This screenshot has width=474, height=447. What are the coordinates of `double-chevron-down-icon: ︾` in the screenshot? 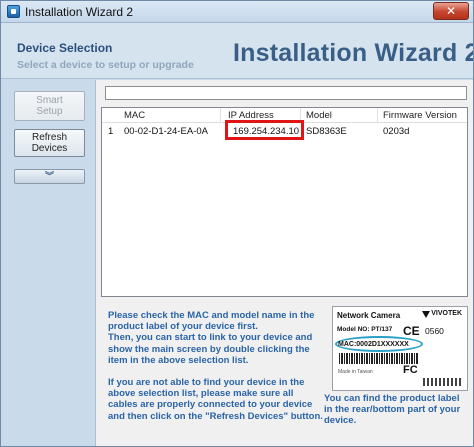 It's located at (49, 176).